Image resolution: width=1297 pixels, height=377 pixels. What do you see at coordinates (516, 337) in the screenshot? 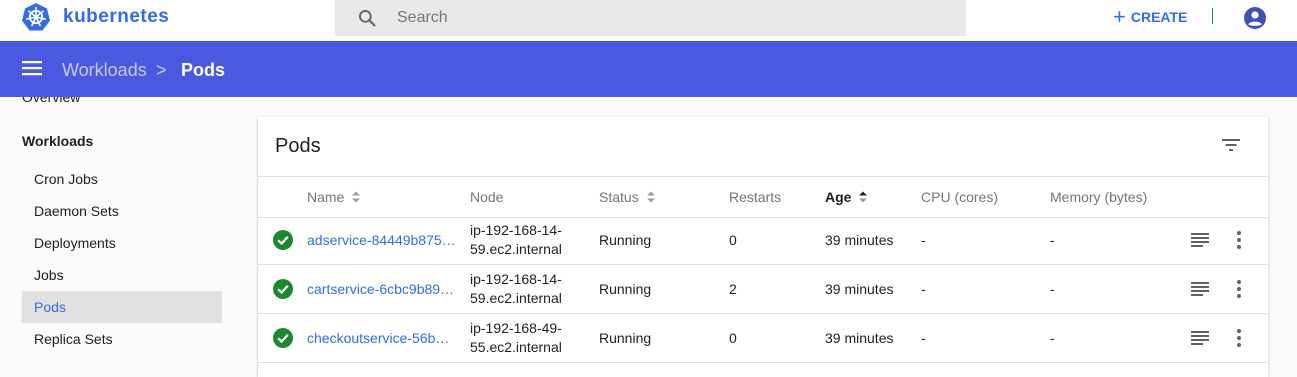
I see `pod-node: ip-192-168-49-55.ec2.internal` at bounding box center [516, 337].